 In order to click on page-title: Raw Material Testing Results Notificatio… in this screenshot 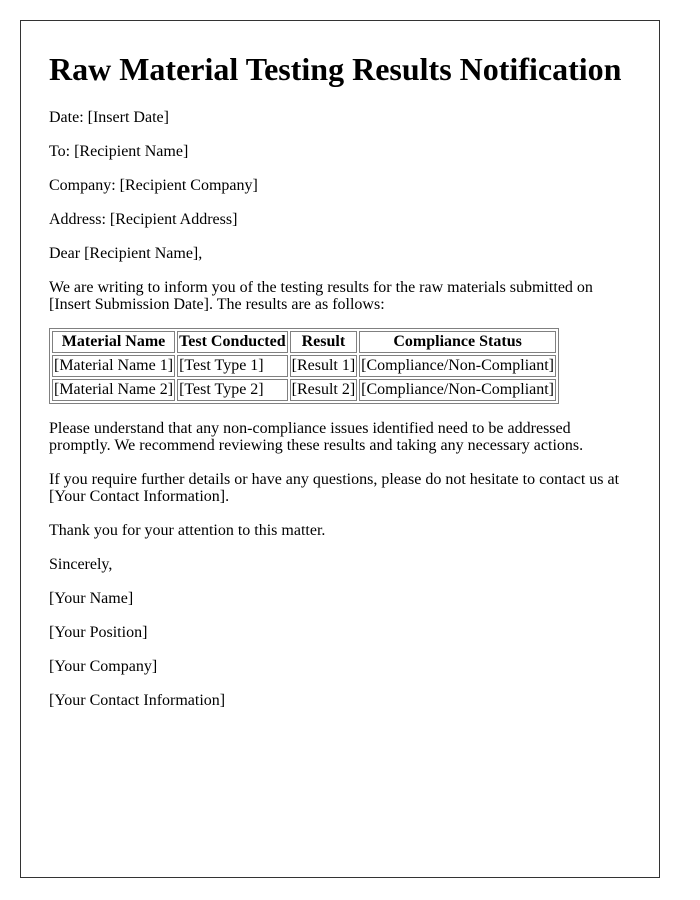, I will do `click(335, 69)`.